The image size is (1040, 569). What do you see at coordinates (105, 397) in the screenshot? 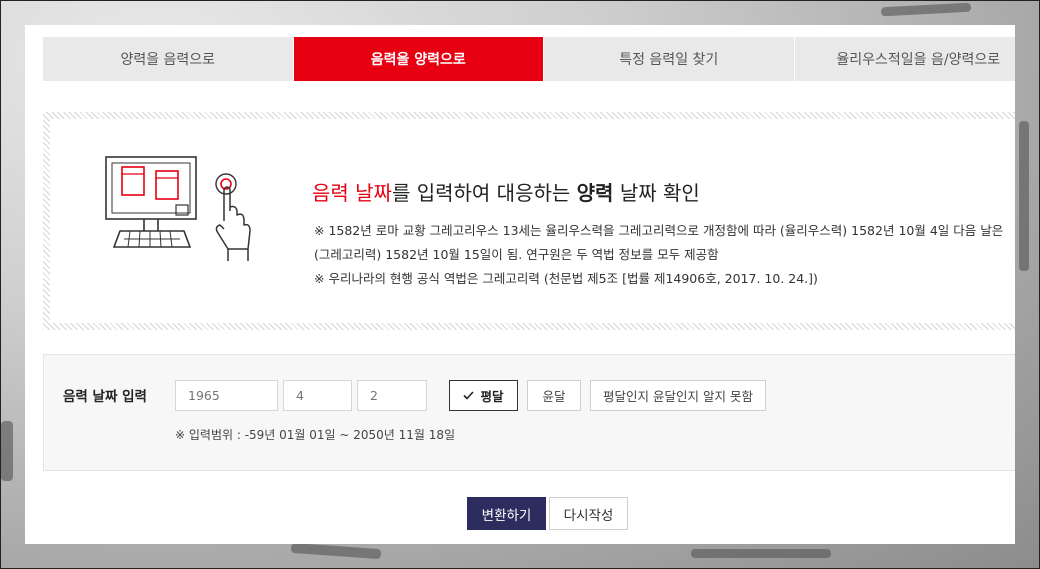
I see `input-label: 음력 날짜 입력` at bounding box center [105, 397].